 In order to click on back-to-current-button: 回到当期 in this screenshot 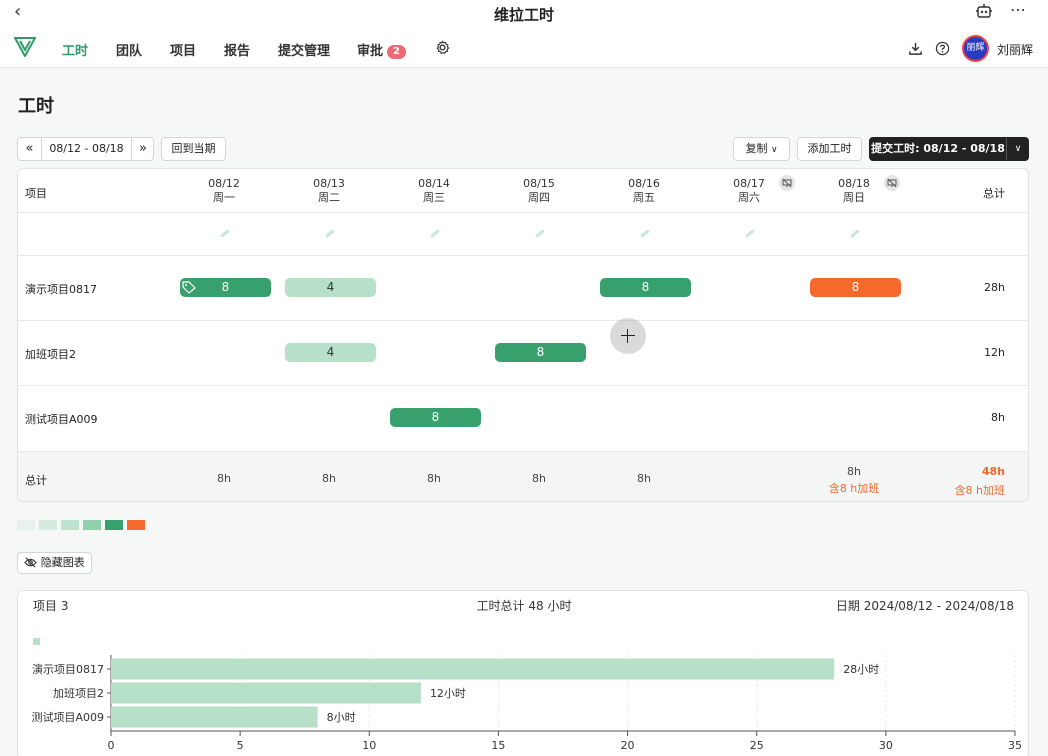, I will do `click(193, 149)`.